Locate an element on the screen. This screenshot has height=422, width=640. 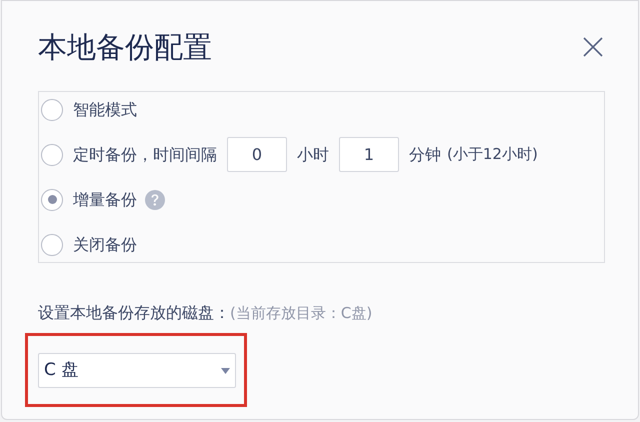
option-label: 增量备份 is located at coordinates (105, 199).